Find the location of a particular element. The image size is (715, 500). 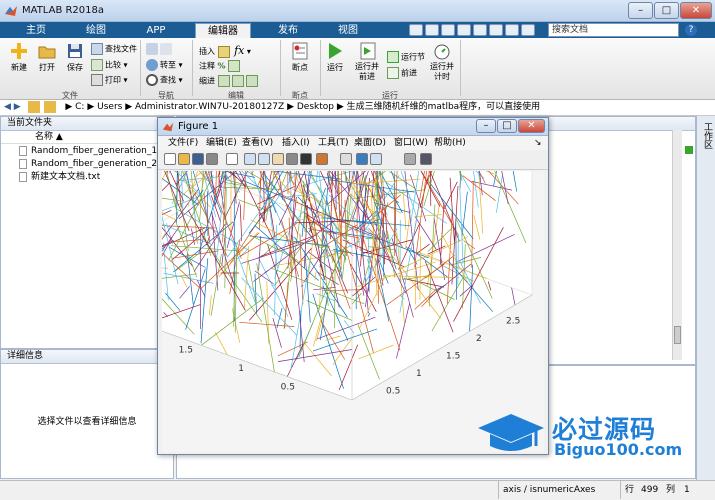

insert-button: 插入 fx ▾ is located at coordinates (225, 51).